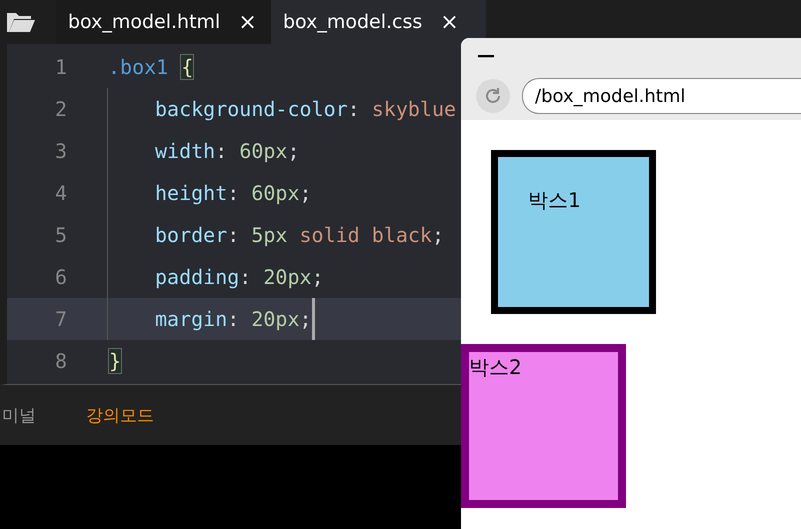 The image size is (801, 529). What do you see at coordinates (60, 67) in the screenshot?
I see `line-number: 1` at bounding box center [60, 67].